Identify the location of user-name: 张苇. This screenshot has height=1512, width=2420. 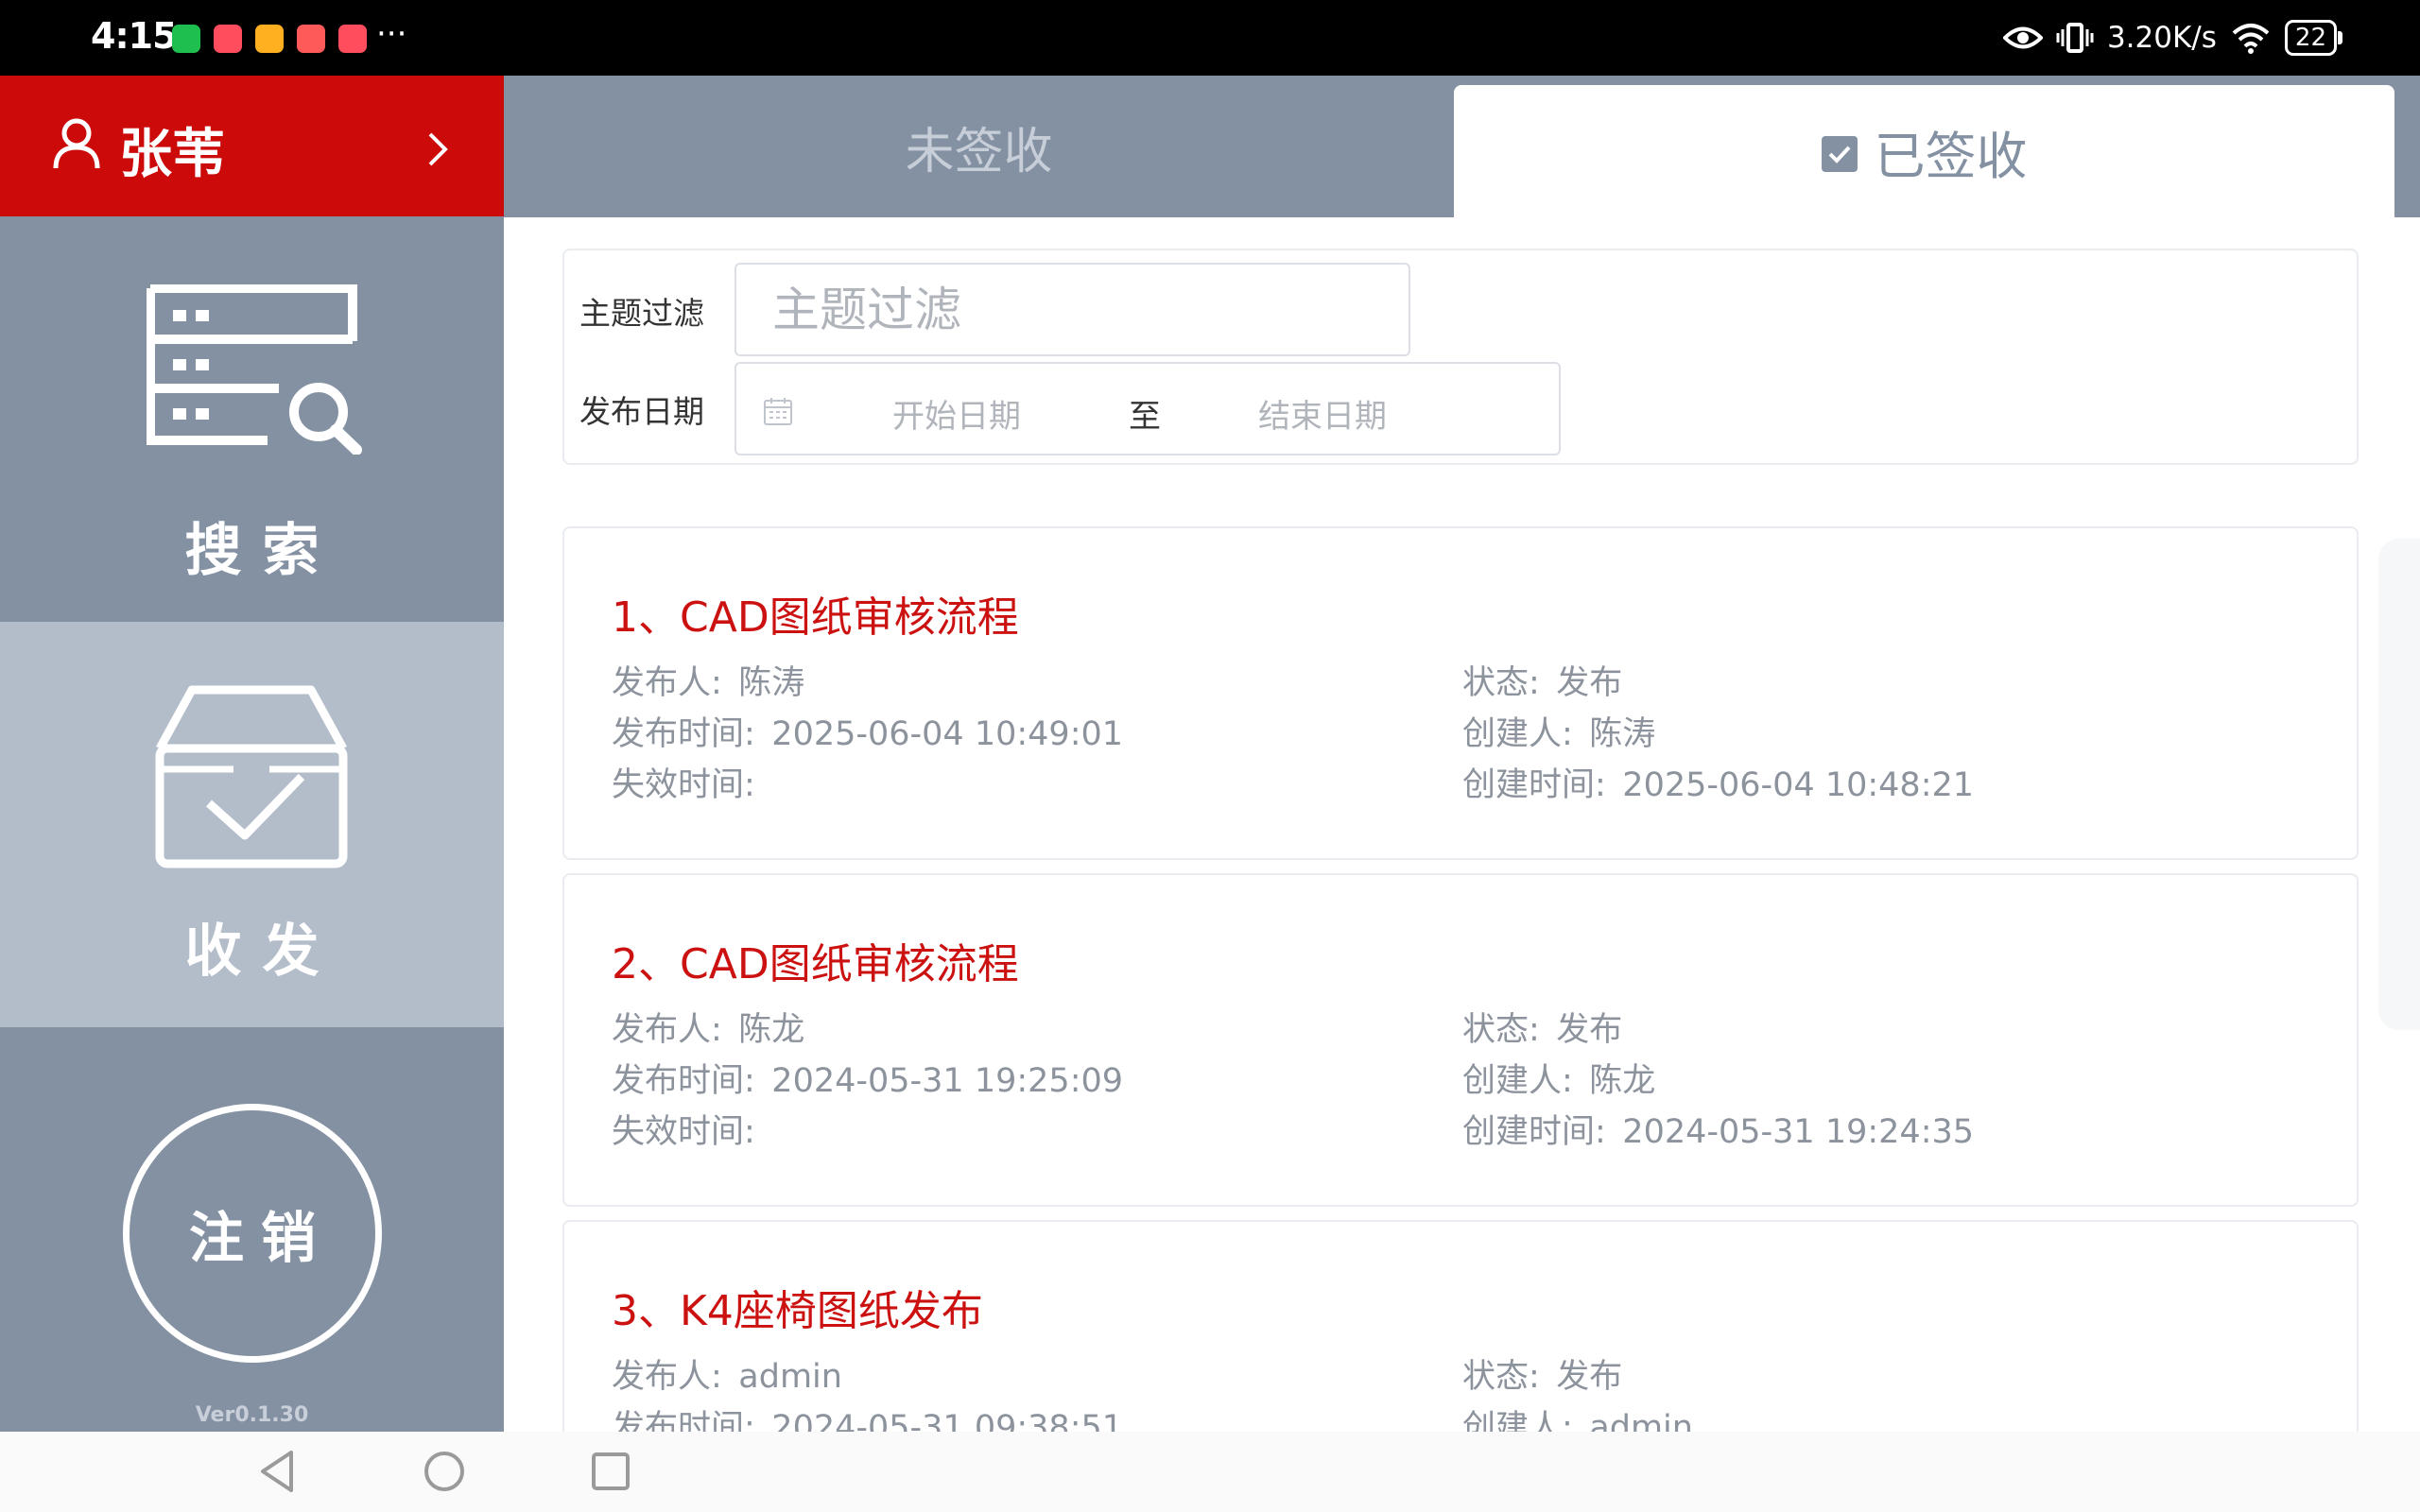
(172, 154).